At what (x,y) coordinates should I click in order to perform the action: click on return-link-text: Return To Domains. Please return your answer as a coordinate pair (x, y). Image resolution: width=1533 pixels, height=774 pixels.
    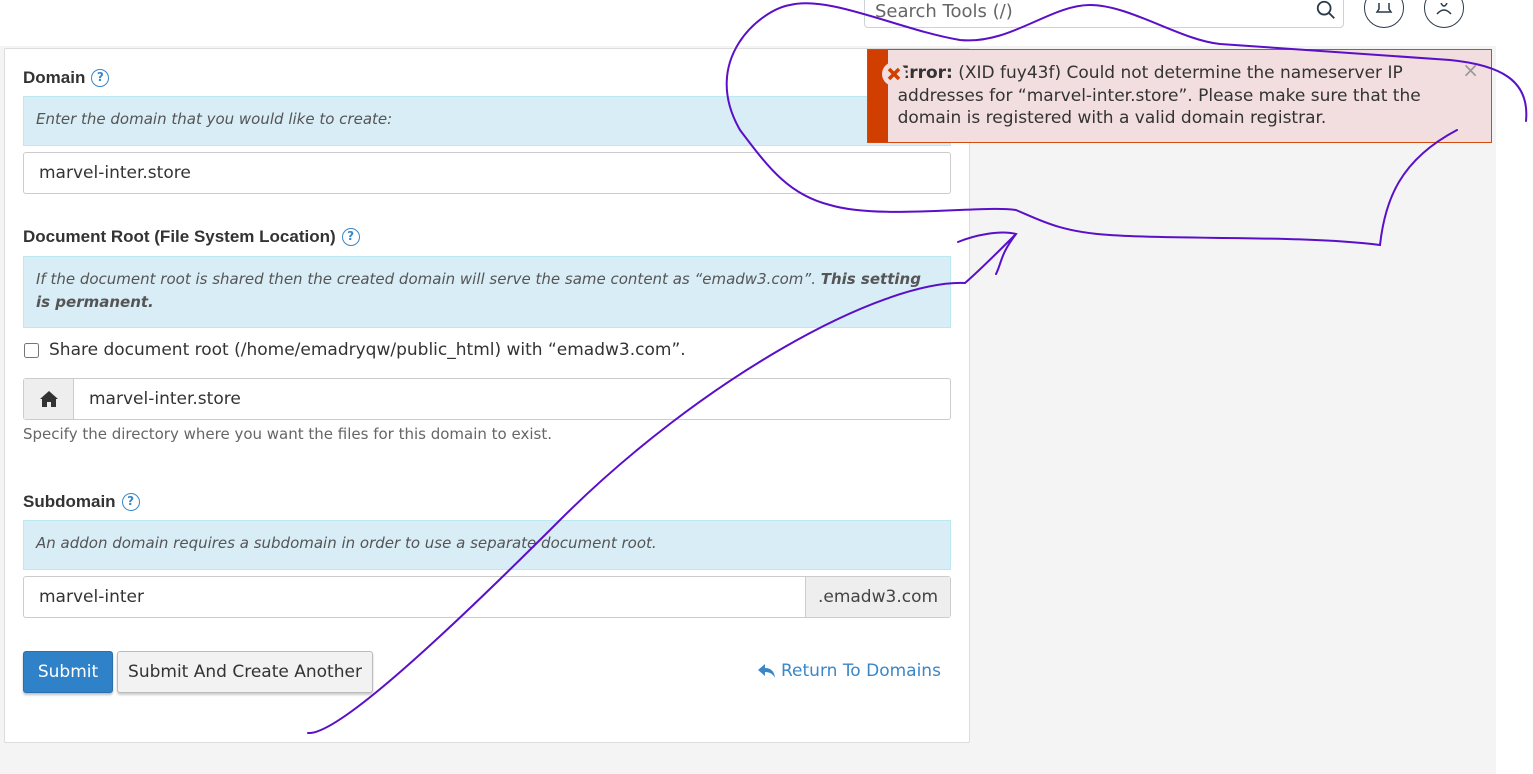
    Looking at the image, I should click on (861, 671).